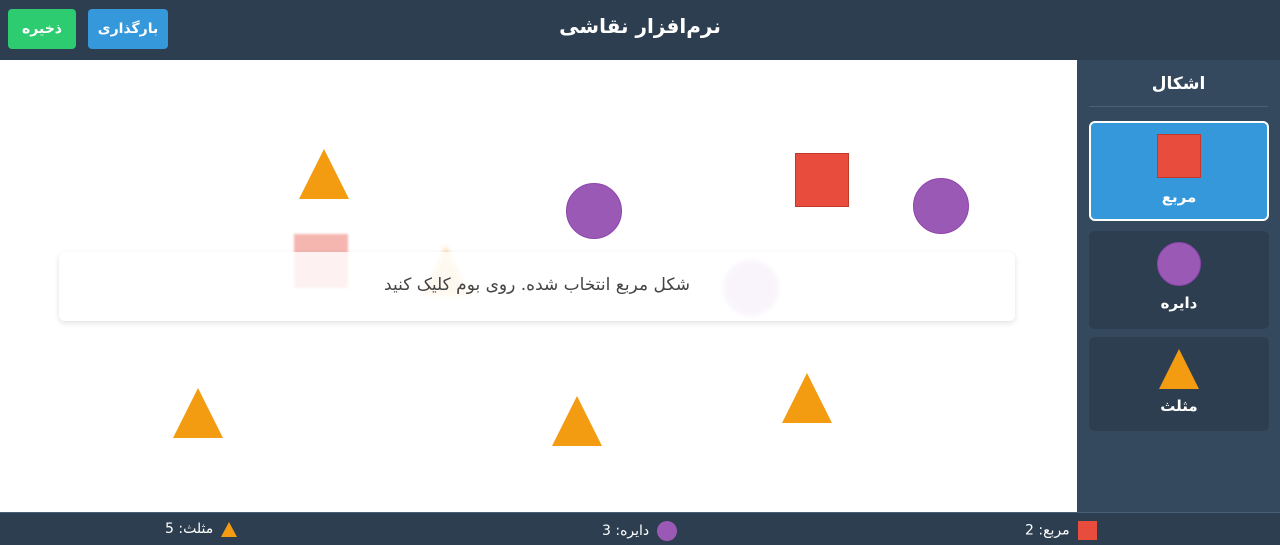 Image resolution: width=1280 pixels, height=545 pixels. I want to click on tool-label: دایره, so click(1179, 303).